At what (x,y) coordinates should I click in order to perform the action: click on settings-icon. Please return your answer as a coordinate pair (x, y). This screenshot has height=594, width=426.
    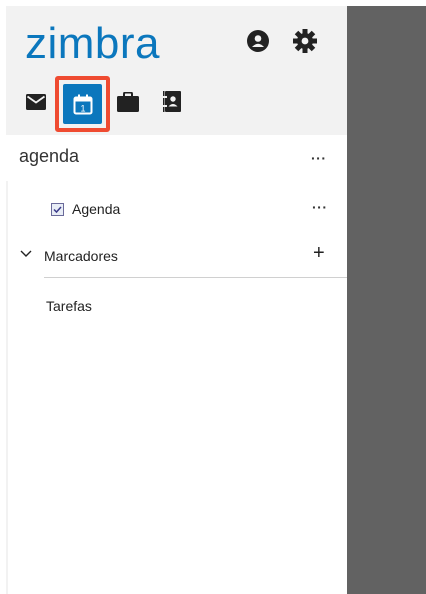
    Looking at the image, I should click on (305, 41).